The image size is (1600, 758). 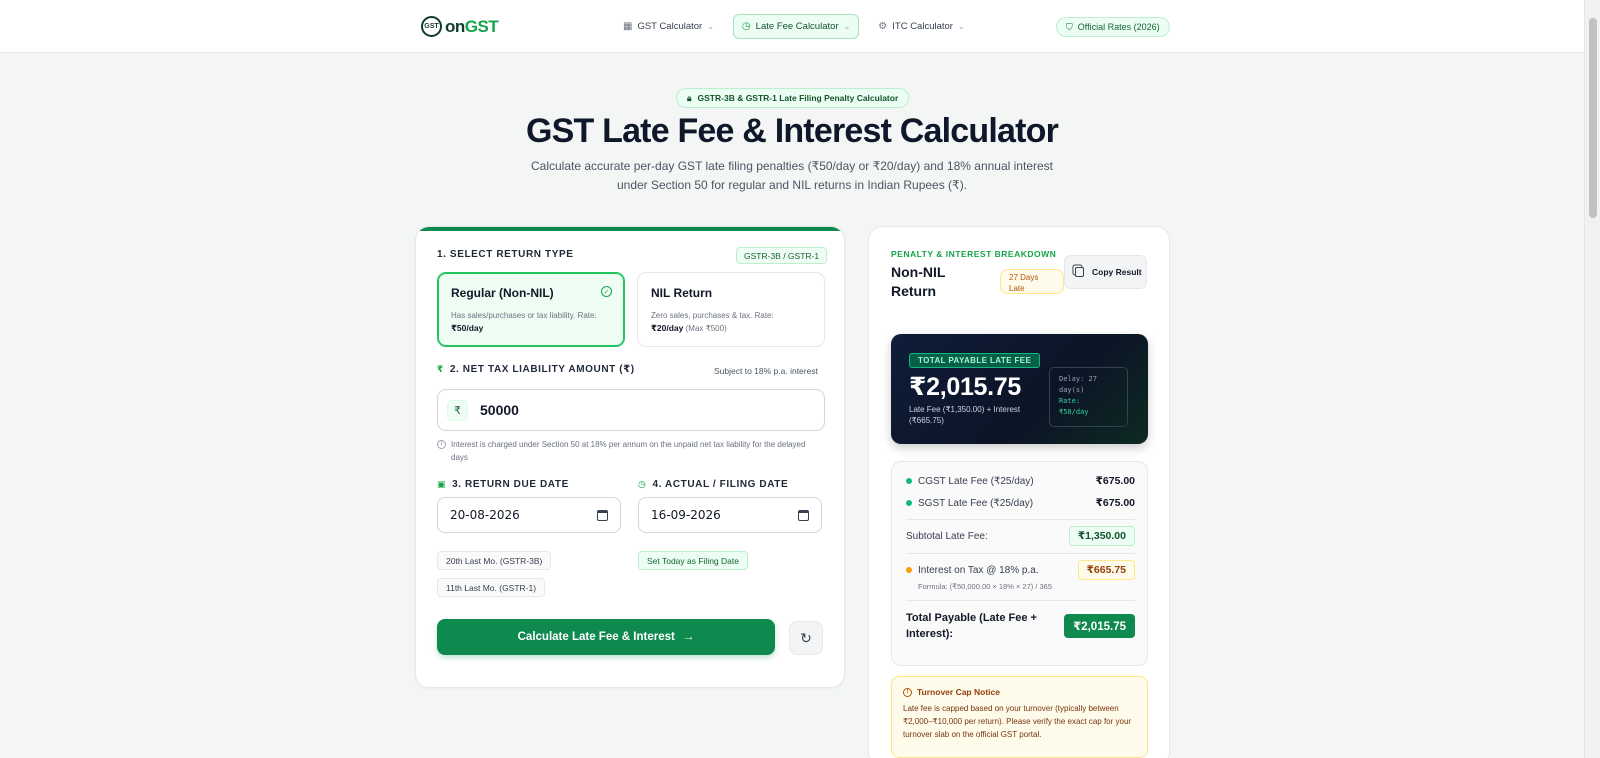 I want to click on calculate-button: Calculate Late Fee & Interest →, so click(x=606, y=637).